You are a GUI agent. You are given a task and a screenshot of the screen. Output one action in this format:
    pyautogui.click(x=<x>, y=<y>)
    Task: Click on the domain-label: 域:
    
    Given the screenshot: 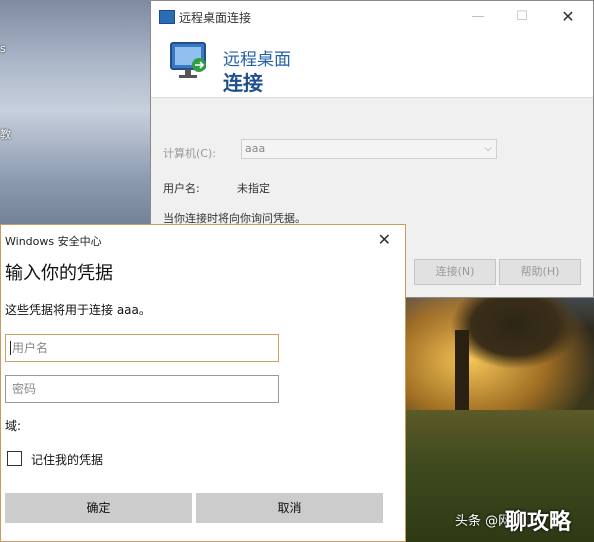 What is the action you would take?
    pyautogui.click(x=13, y=426)
    